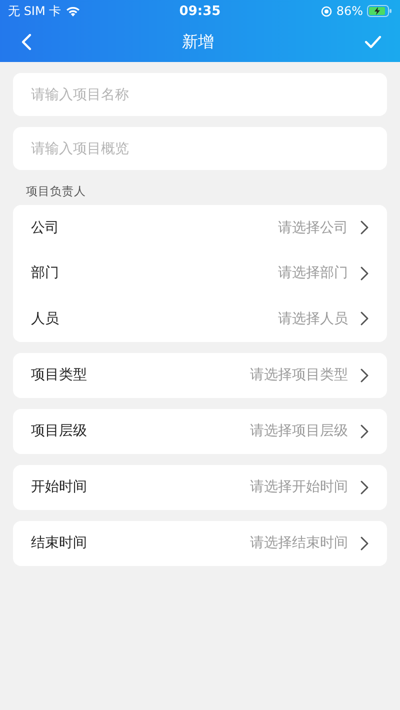  Describe the element at coordinates (200, 148) in the screenshot. I see `text-input-field: 请输入项目概览` at that location.